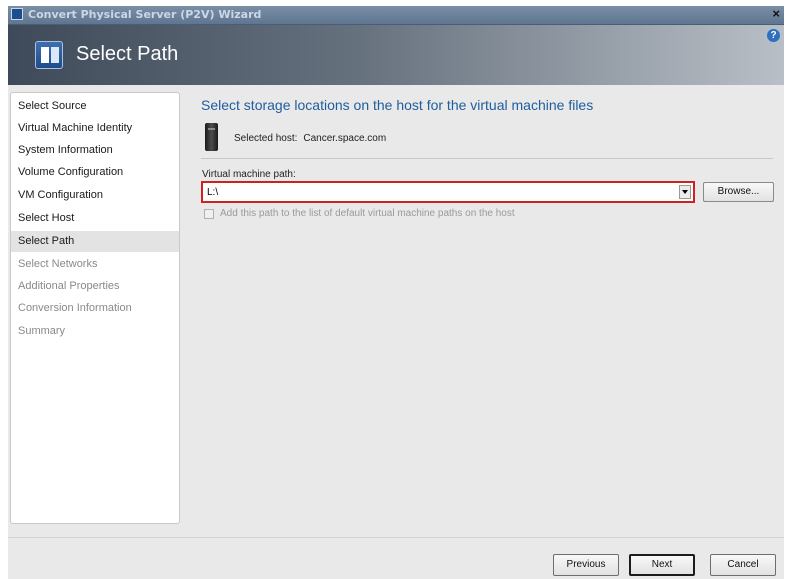 This screenshot has width=791, height=579. What do you see at coordinates (249, 174) in the screenshot?
I see `vm-path-label: Virtual machine path:` at bounding box center [249, 174].